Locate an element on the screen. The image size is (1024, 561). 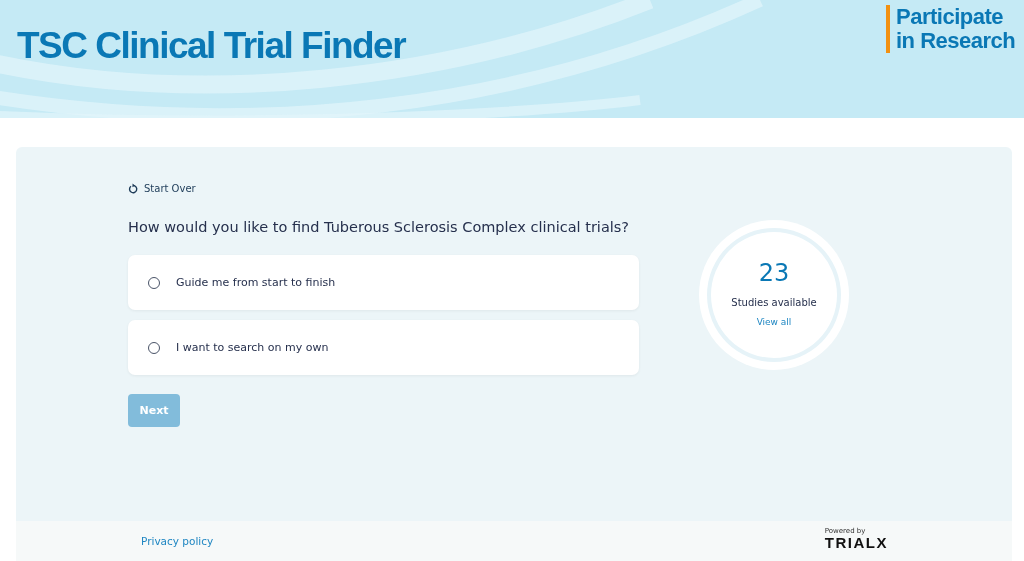
view-all-link: View all is located at coordinates (774, 322).